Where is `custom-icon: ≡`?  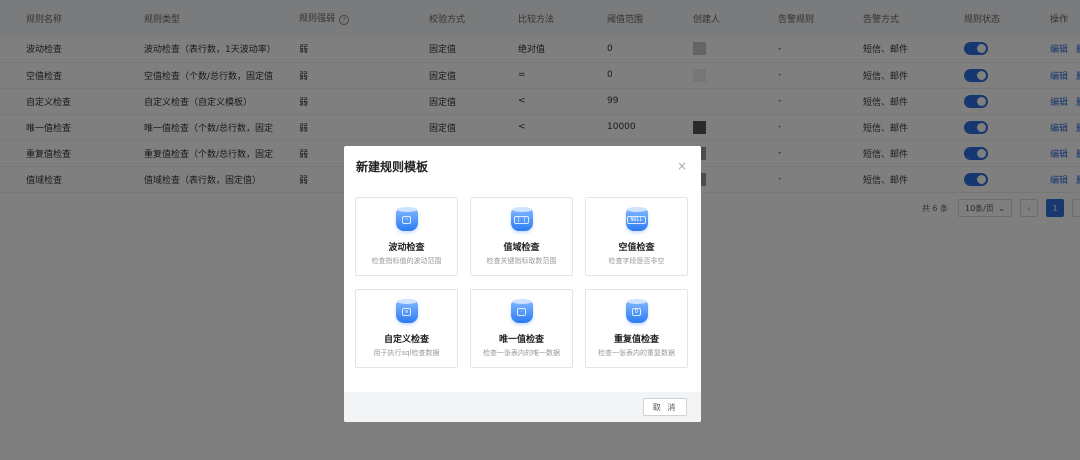 custom-icon: ≡ is located at coordinates (406, 311).